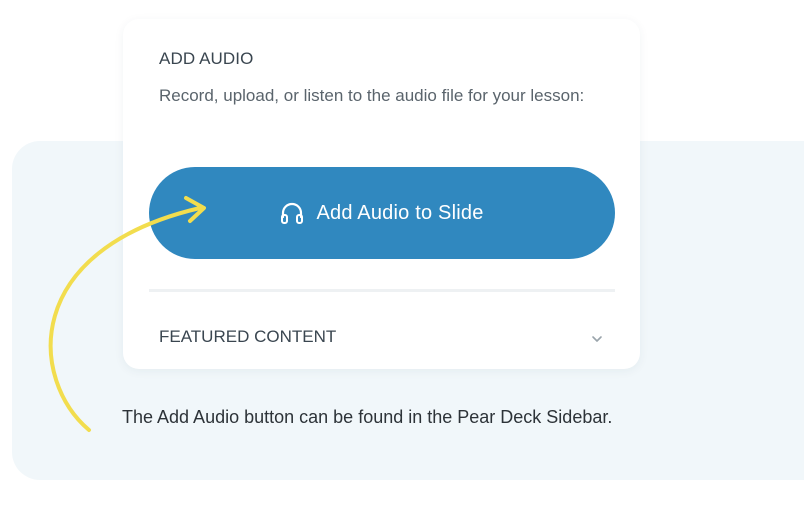 The image size is (804, 508). Describe the element at coordinates (382, 290) in the screenshot. I see `section-divider` at that location.